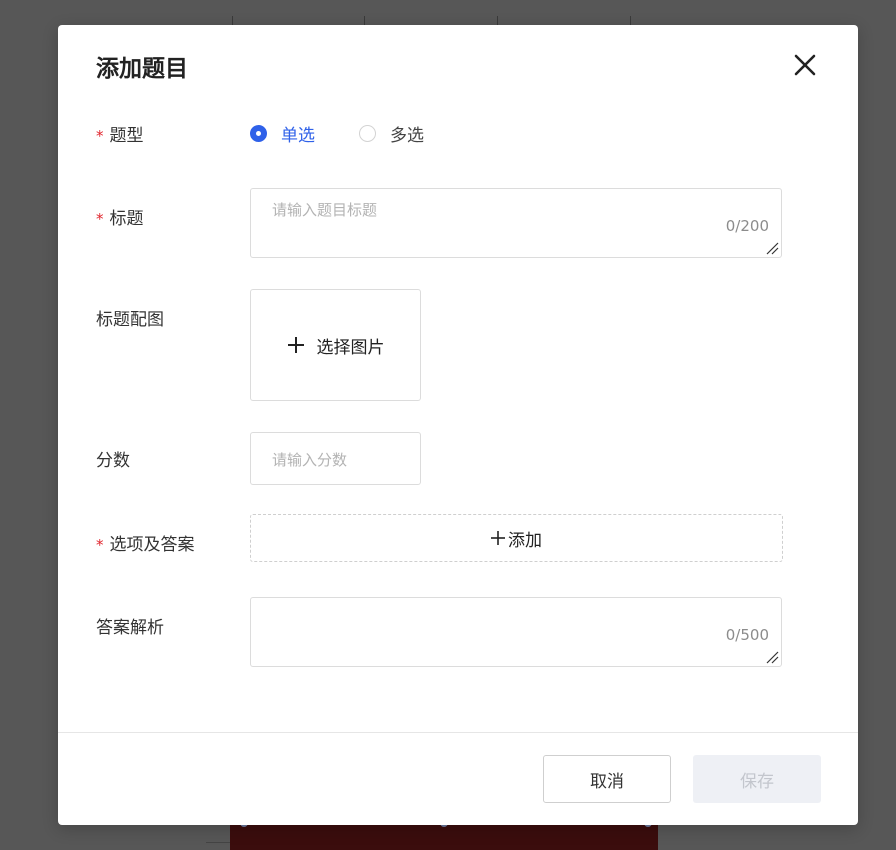 The image size is (896, 850). I want to click on radio-multiple-label: 多选, so click(407, 135).